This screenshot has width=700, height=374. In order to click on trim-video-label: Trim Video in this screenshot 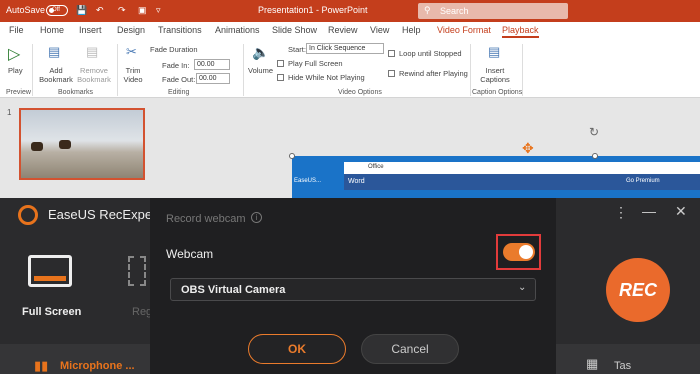, I will do `click(133, 75)`.